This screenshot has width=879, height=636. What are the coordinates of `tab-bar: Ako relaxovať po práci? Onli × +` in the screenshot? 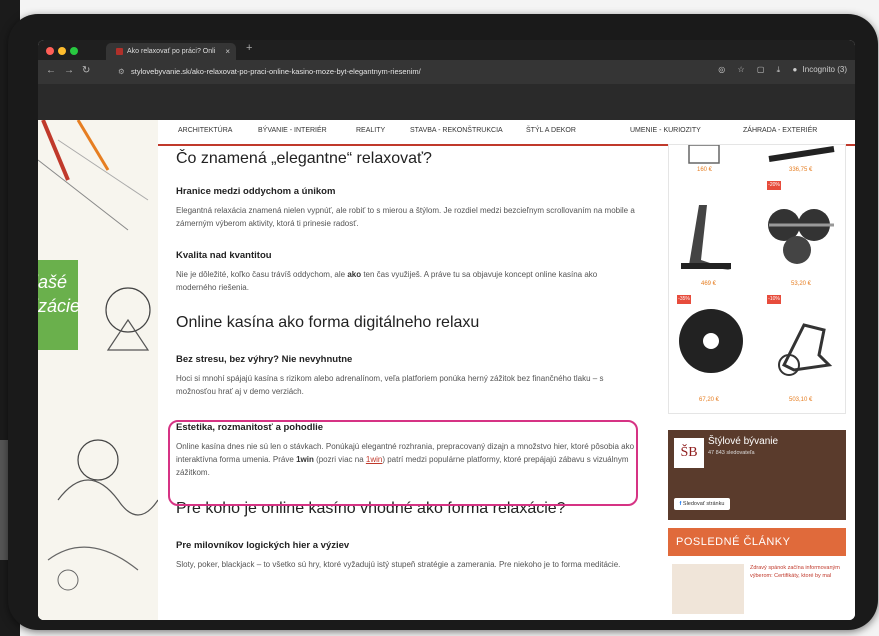 It's located at (446, 50).